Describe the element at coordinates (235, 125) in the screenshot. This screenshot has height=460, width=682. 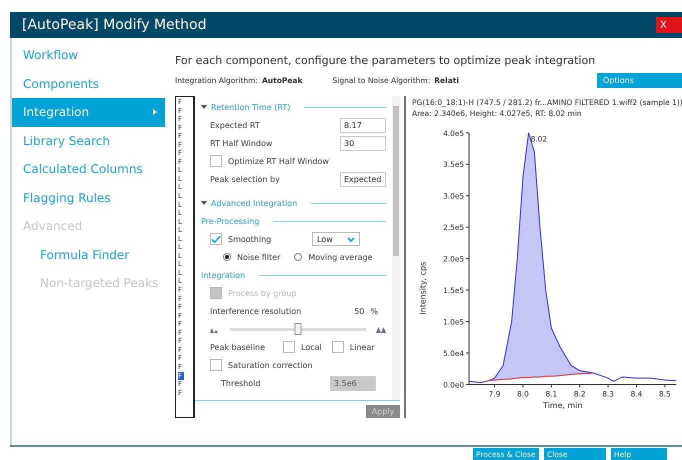
I see `field-label: Expected RT` at that location.